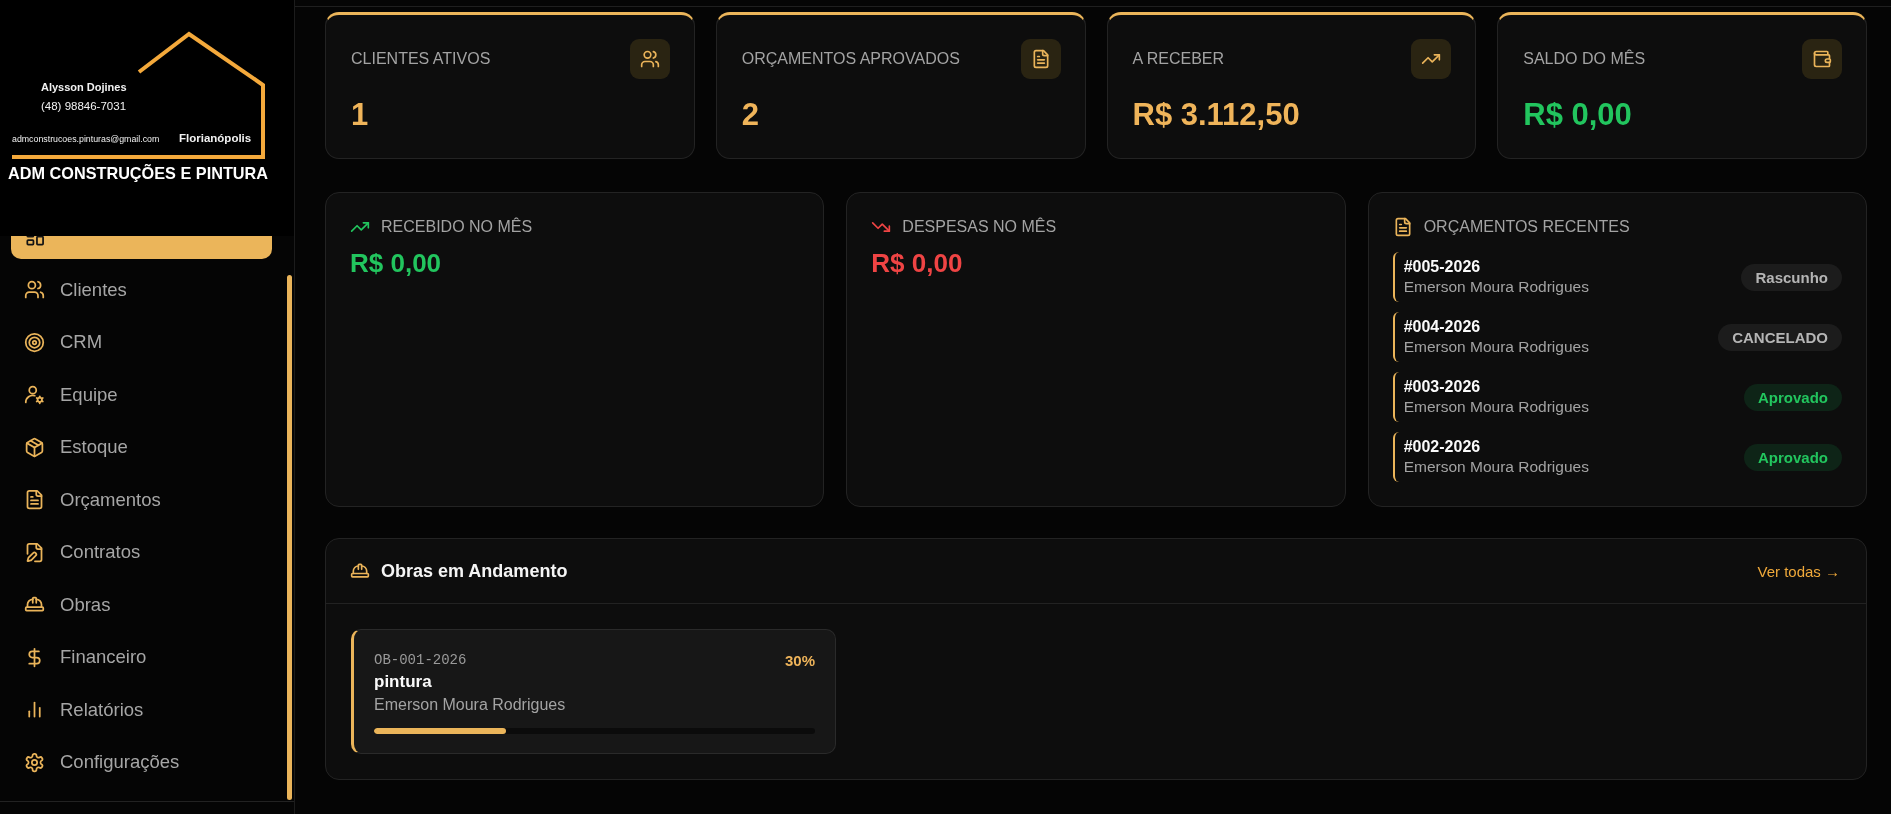 The width and height of the screenshot is (1891, 814). Describe the element at coordinates (137, 95) in the screenshot. I see `house-outline-icon` at that location.